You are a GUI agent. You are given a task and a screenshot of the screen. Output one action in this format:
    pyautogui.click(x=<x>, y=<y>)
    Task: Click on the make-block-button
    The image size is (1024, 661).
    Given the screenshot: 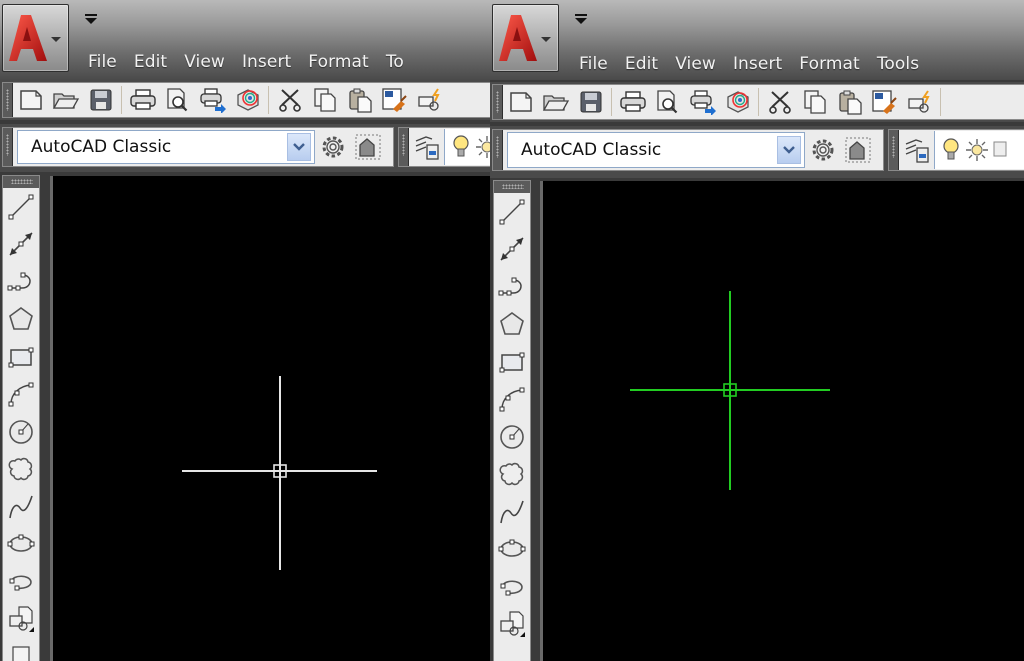 What is the action you would take?
    pyautogui.click(x=21, y=649)
    